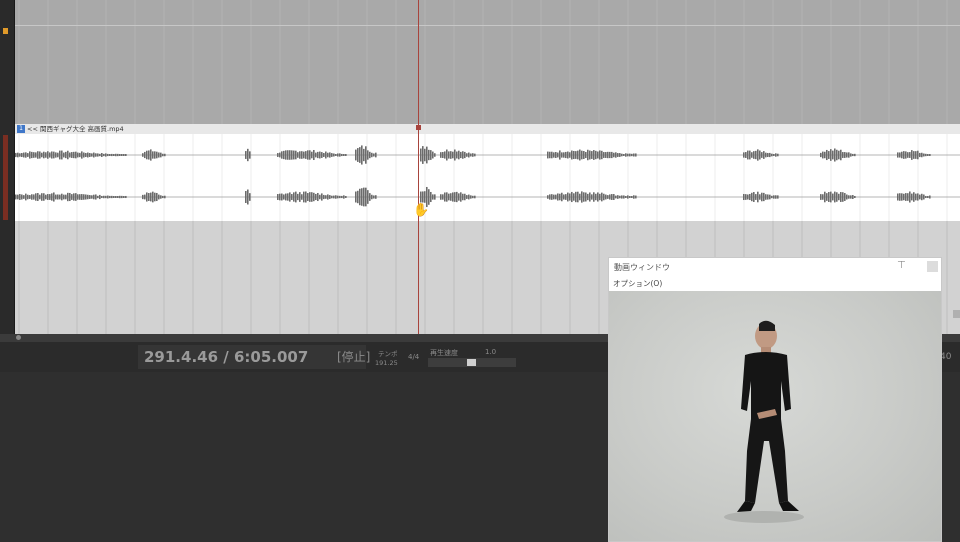 The image size is (960, 542). What do you see at coordinates (418, 167) in the screenshot?
I see `playhead` at bounding box center [418, 167].